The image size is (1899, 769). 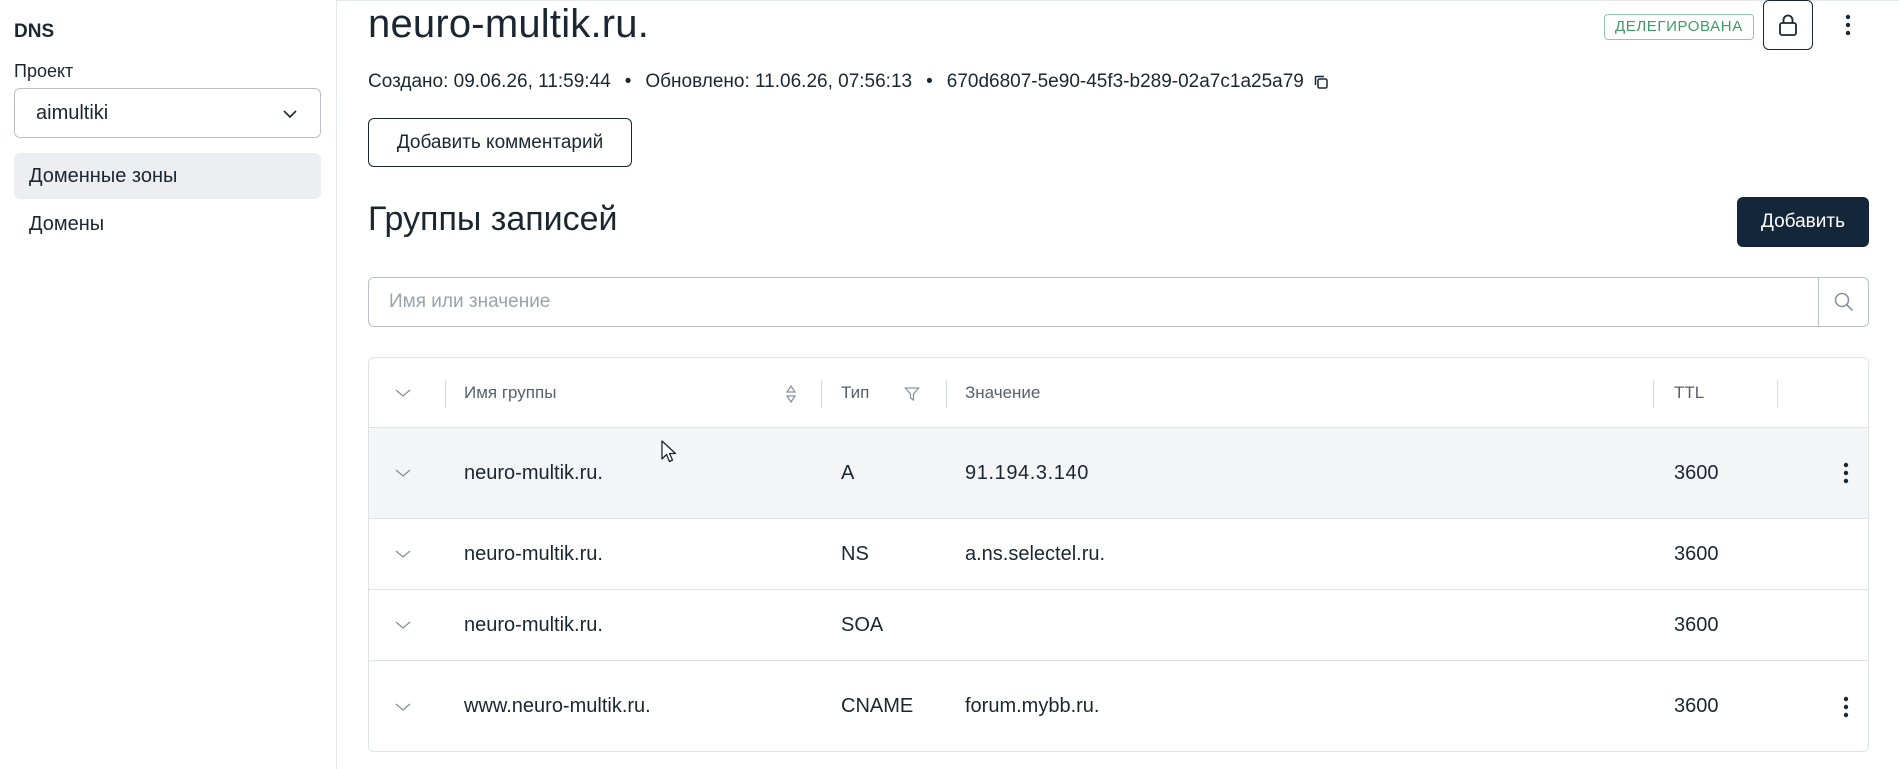 I want to click on sidebar-item-domain-zones: Доменные зоны, so click(x=167, y=176).